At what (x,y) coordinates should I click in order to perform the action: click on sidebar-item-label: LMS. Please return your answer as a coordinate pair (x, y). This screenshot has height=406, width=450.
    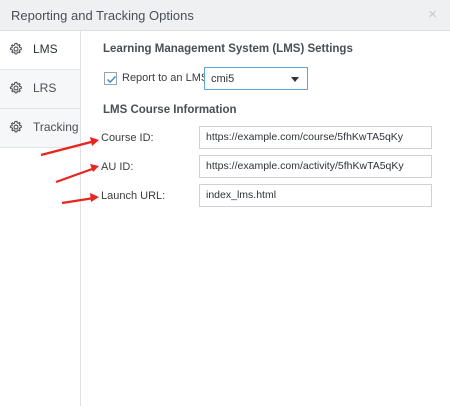
    Looking at the image, I should click on (45, 49).